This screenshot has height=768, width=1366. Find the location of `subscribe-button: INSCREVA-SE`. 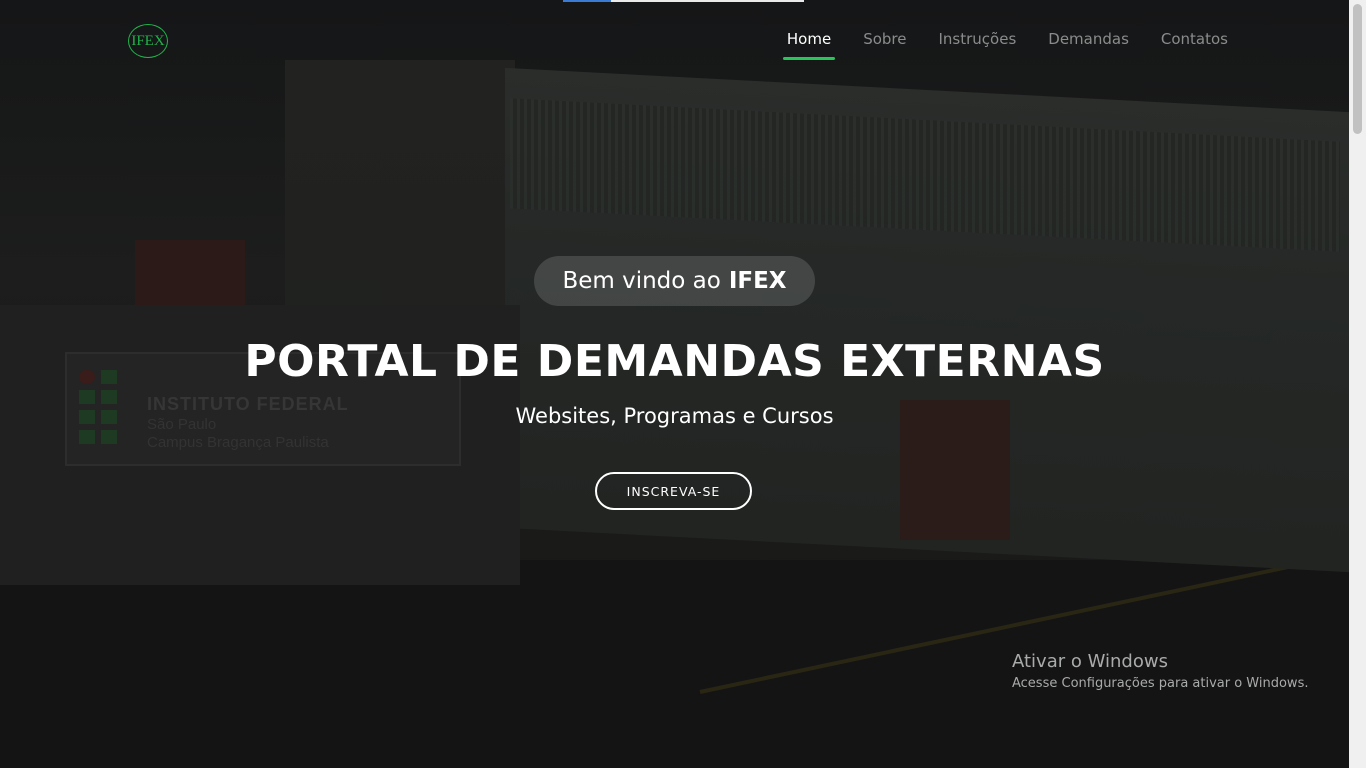

subscribe-button: INSCREVA-SE is located at coordinates (673, 491).